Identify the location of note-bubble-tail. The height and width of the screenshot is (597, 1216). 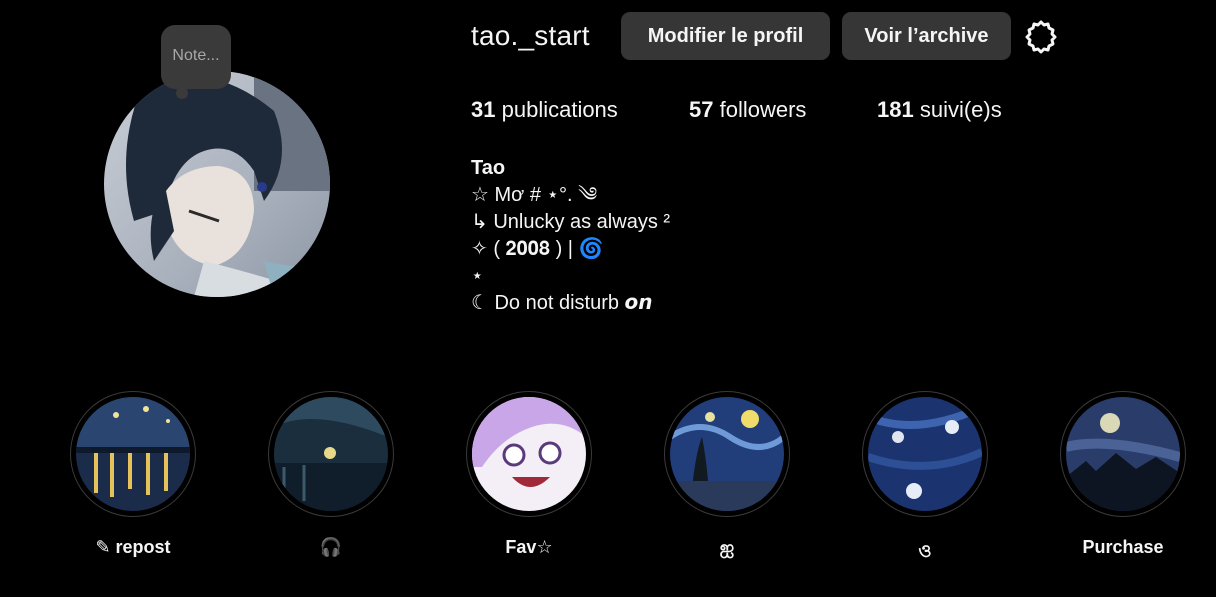
(182, 93).